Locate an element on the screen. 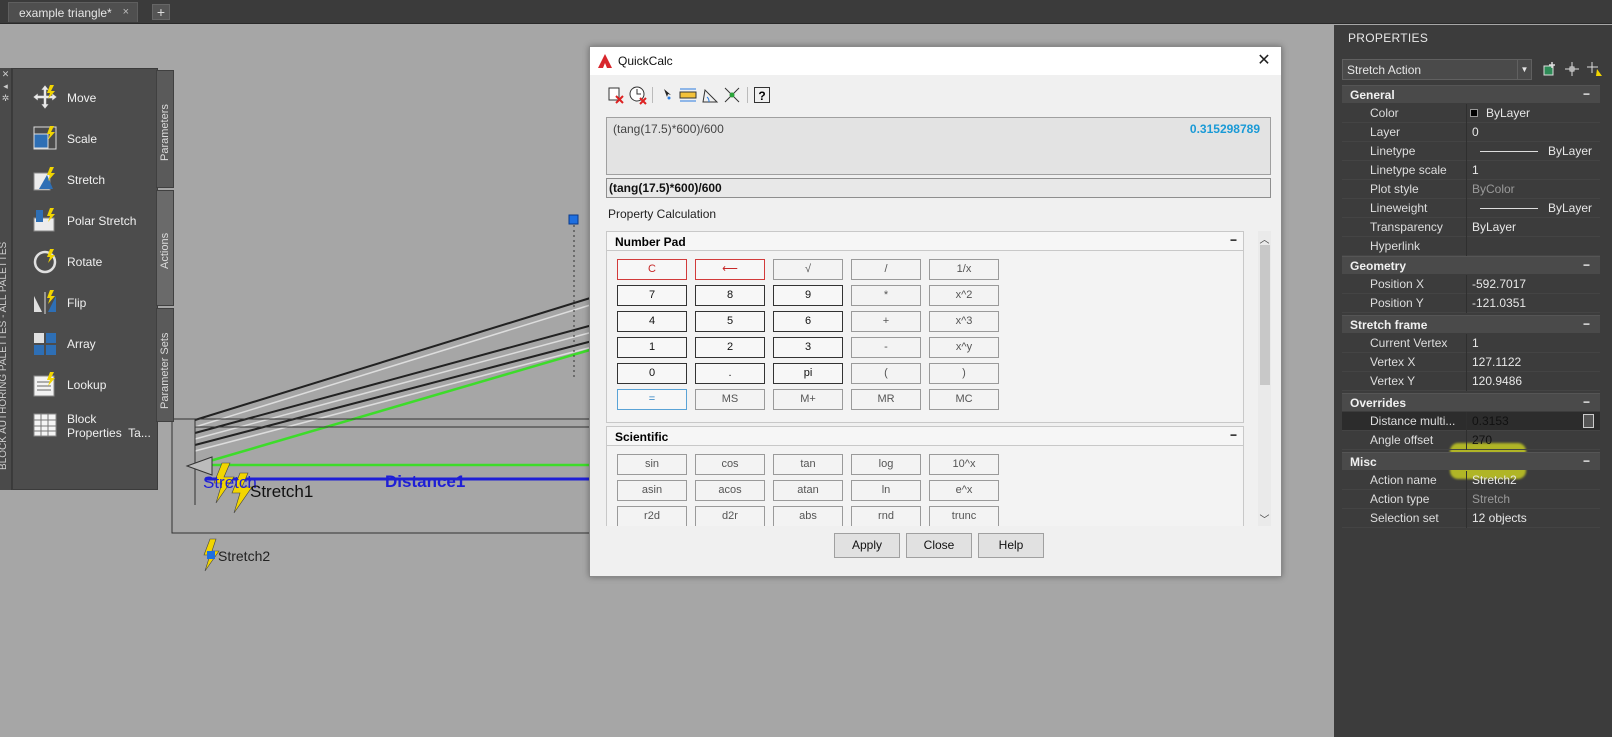 The height and width of the screenshot is (737, 1612). key-0-button: 0 is located at coordinates (652, 373).